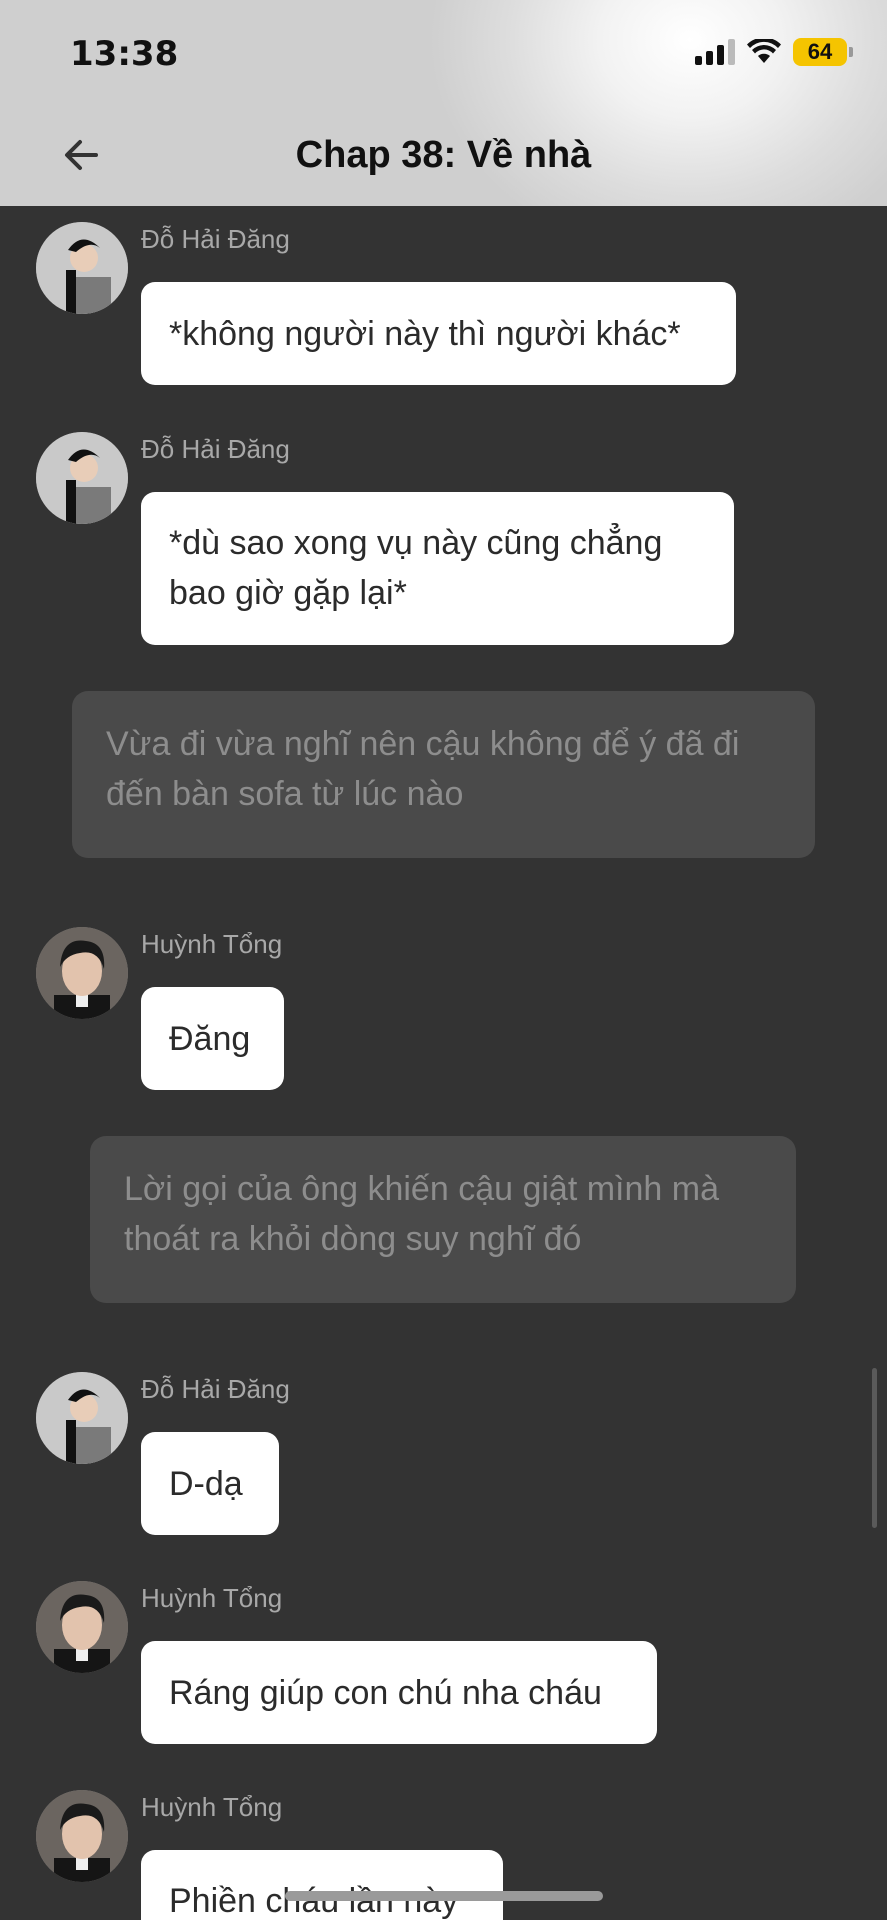 This screenshot has width=887, height=1920. Describe the element at coordinates (874, 1448) in the screenshot. I see `scrollbar` at that location.